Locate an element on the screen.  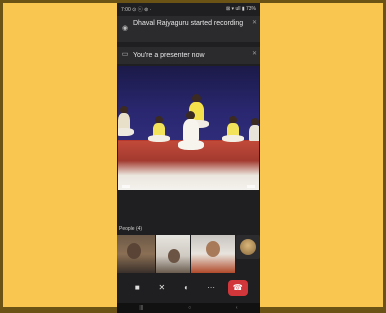
camera-icon: ■ is located at coordinates (137, 288).